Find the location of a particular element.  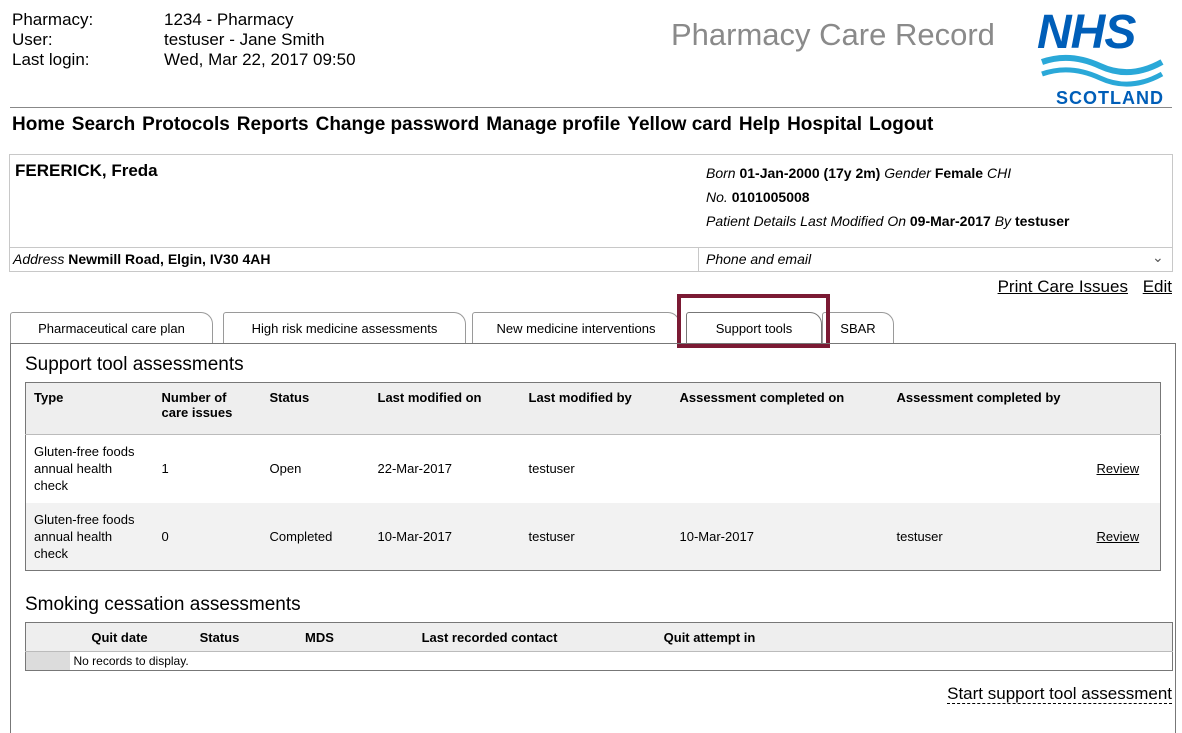

address-label: Address is located at coordinates (39, 259).